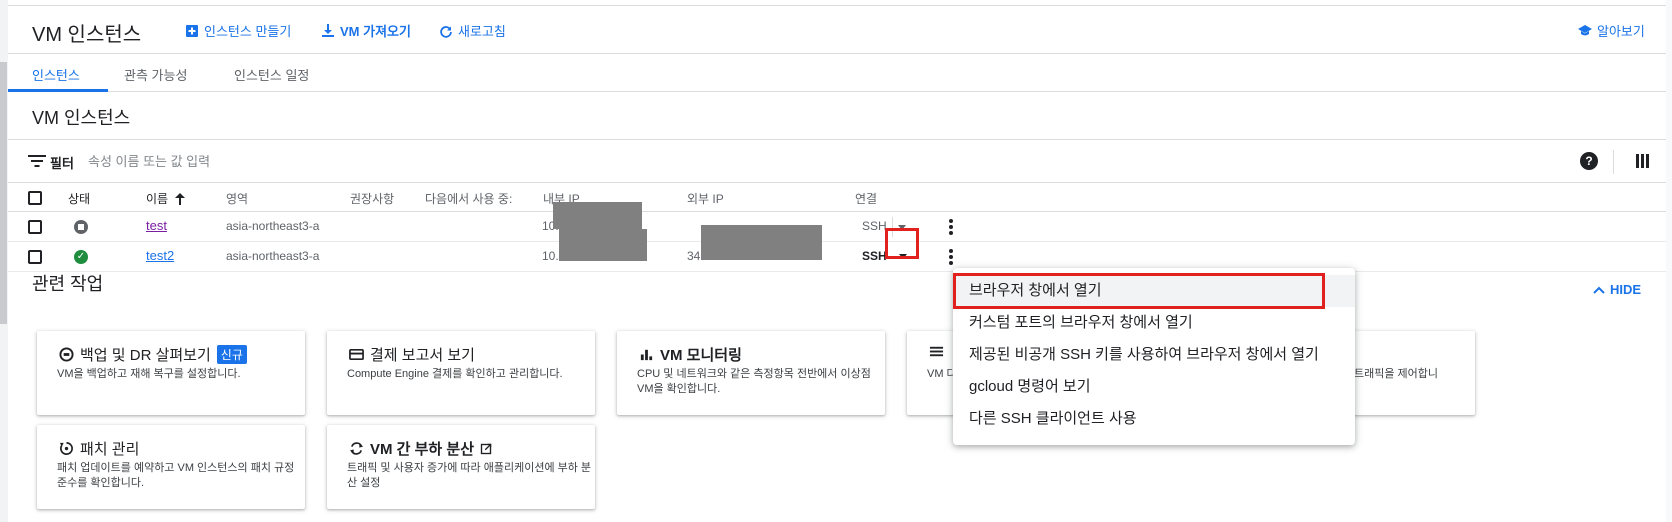 The width and height of the screenshot is (1672, 522). I want to click on card-backup-dr: 백업 및 DR 살펴보기 신규 VM을 백업하고 재해 복구를 설정합니다., so click(171, 373).